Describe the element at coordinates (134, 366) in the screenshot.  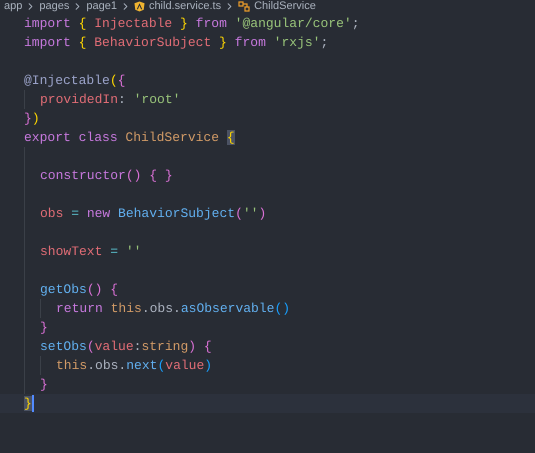
I see `code-line: this.obs.next(value)` at that location.